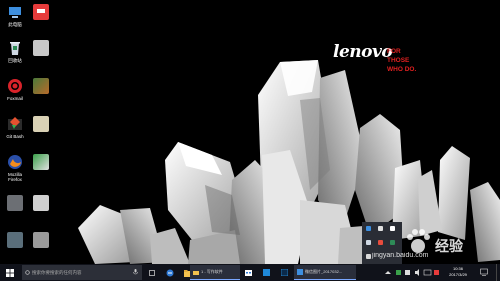 The width and height of the screenshot is (500, 281). What do you see at coordinates (417, 272) in the screenshot?
I see `volume-icon` at bounding box center [417, 272].